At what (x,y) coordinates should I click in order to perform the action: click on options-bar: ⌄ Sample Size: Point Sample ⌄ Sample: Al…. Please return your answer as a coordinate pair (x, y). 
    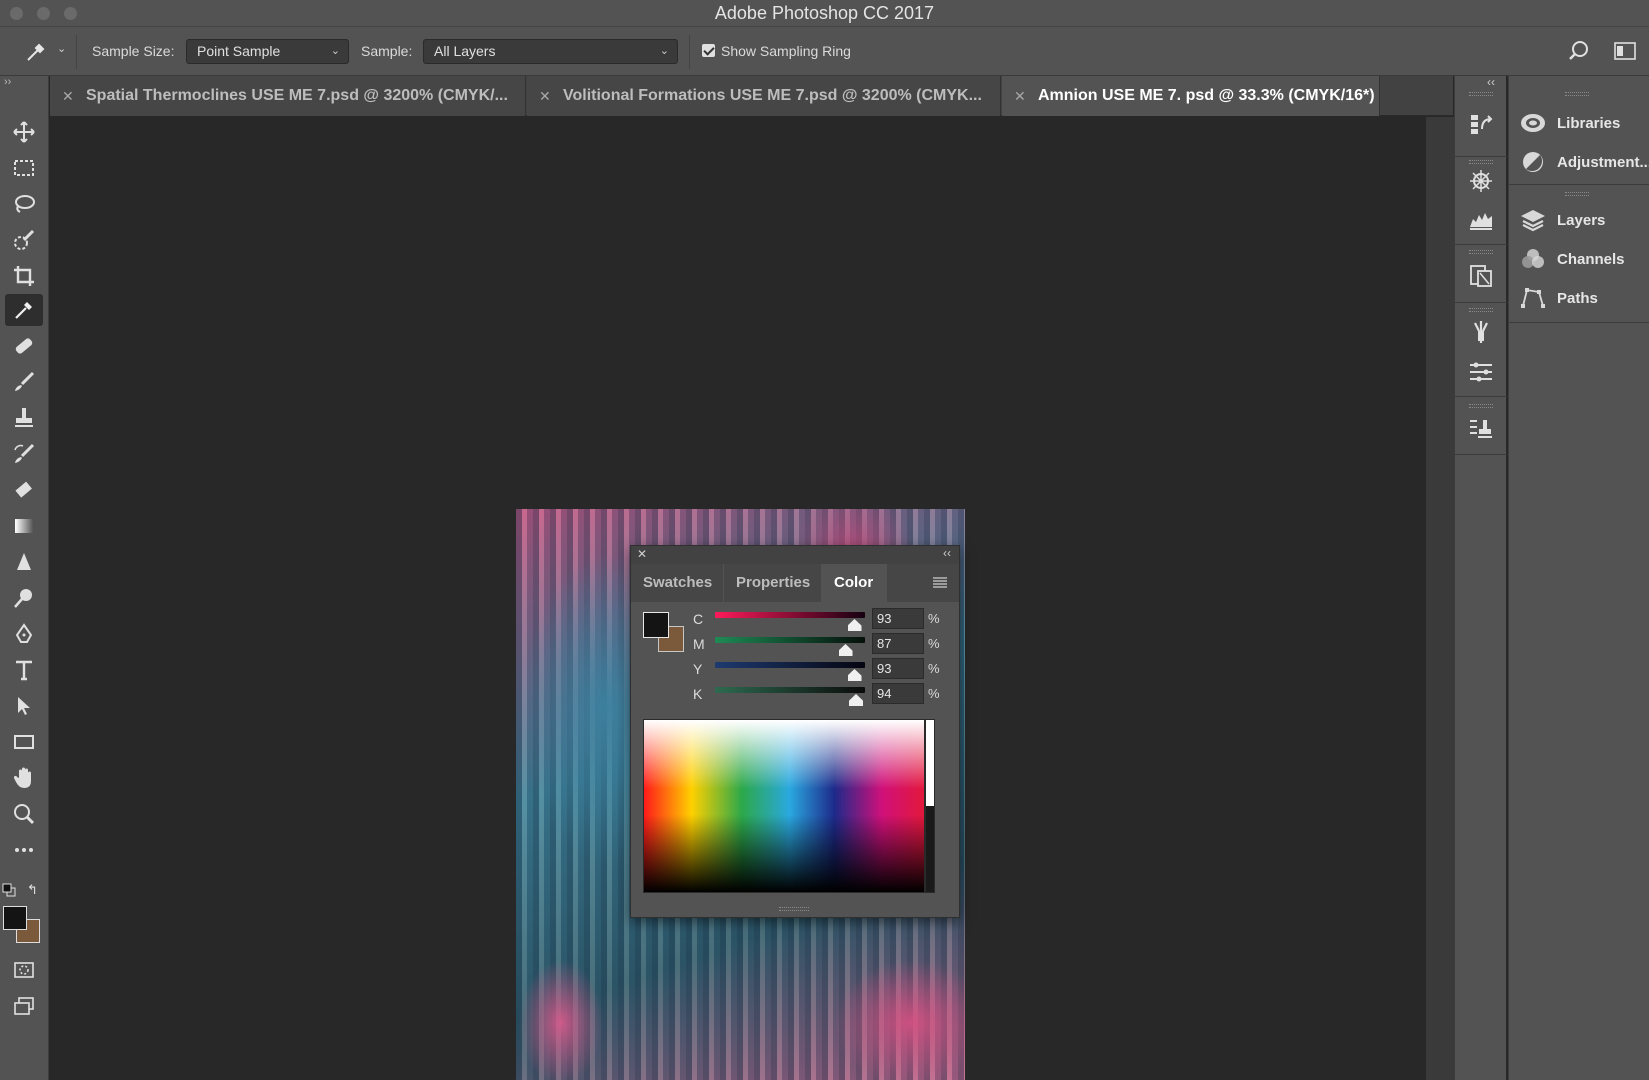
    Looking at the image, I should click on (824, 51).